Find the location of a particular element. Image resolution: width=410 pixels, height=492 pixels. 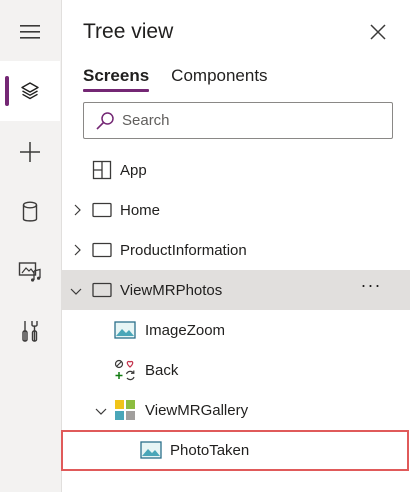

hamburger-menu-icon is located at coordinates (30, 32).